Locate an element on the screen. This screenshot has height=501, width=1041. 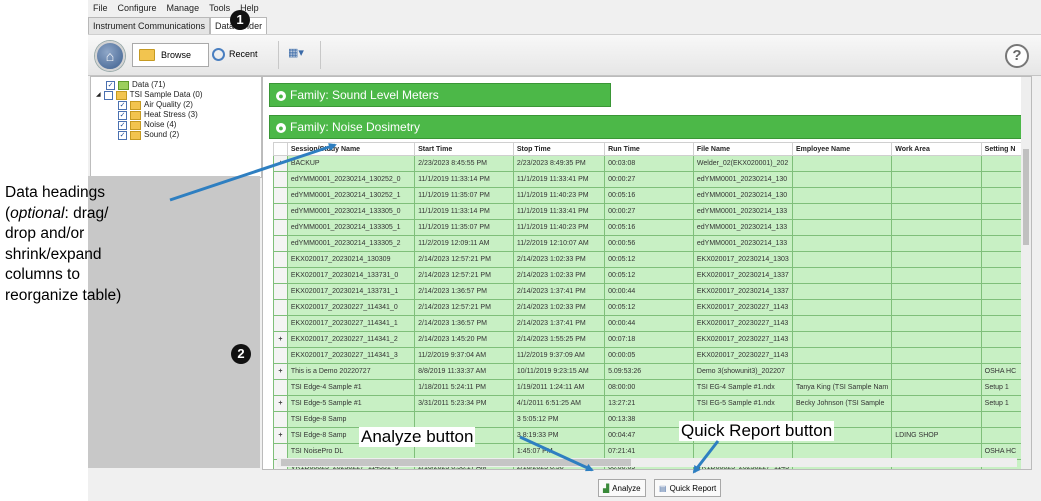
home-button: ⌂ is located at coordinates (110, 56).